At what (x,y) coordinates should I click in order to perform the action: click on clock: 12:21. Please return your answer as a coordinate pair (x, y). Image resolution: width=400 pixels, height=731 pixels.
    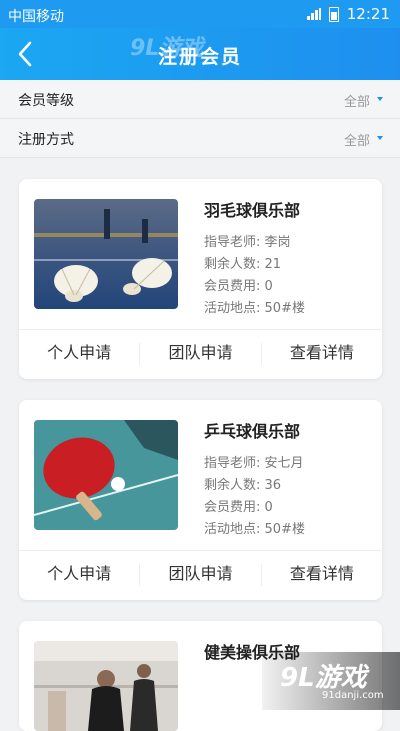
    Looking at the image, I should click on (368, 14).